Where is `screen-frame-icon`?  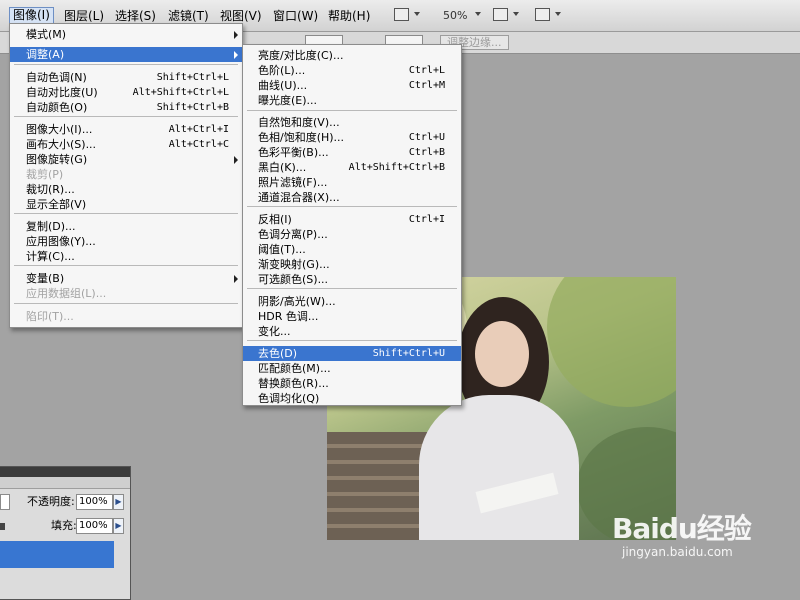
screen-frame-icon is located at coordinates (542, 14).